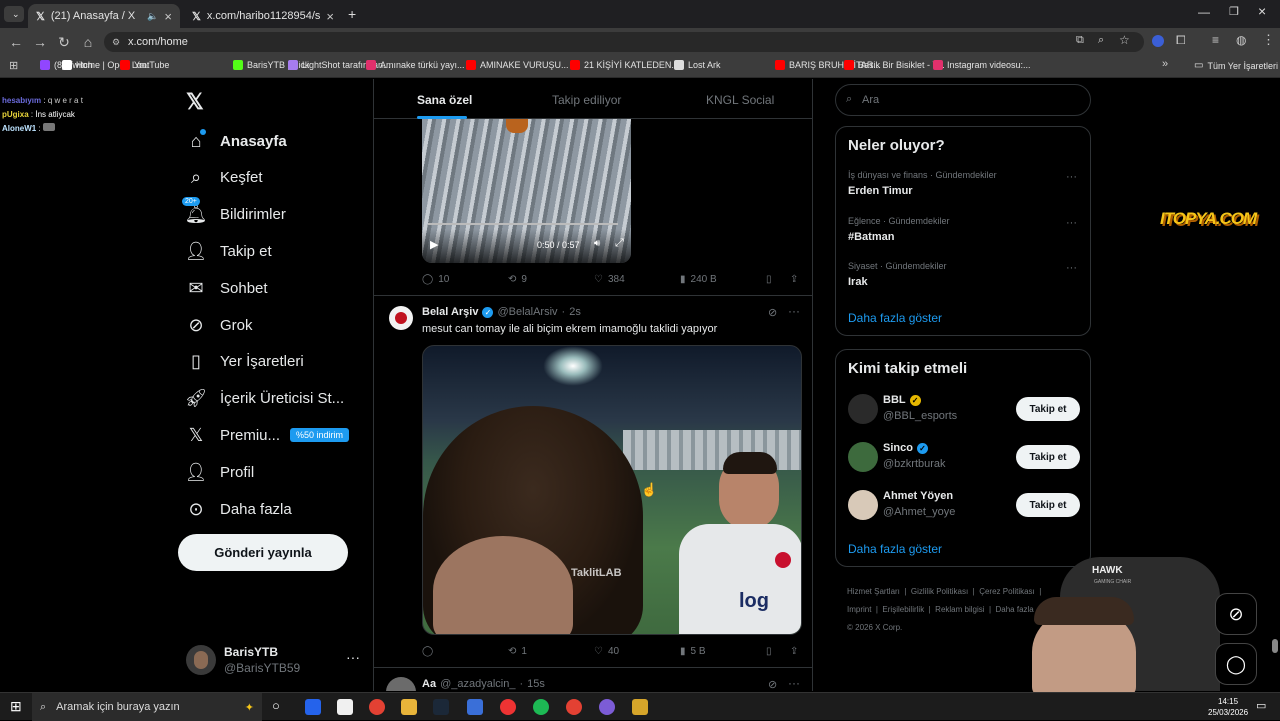  What do you see at coordinates (441, 707) in the screenshot?
I see `steam-icon` at bounding box center [441, 707].